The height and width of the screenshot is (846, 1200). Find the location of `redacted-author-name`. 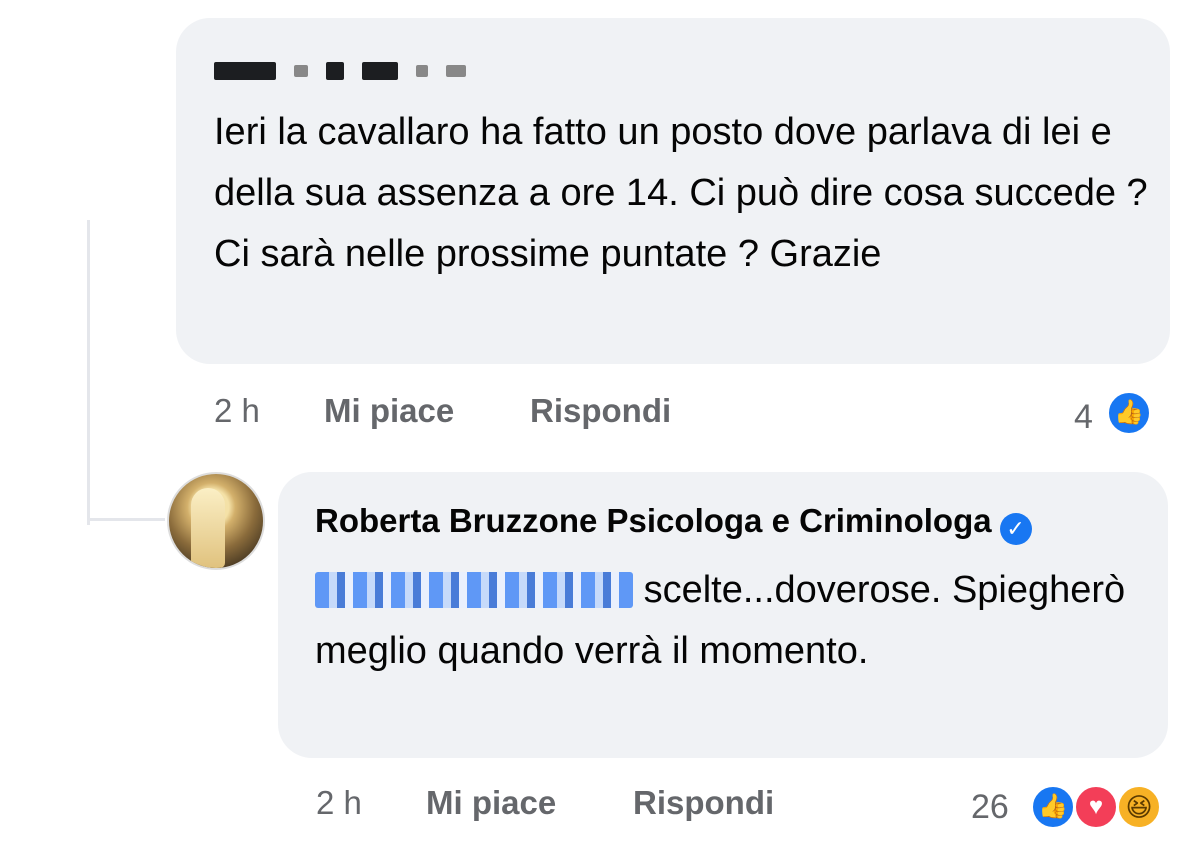

redacted-author-name is located at coordinates (349, 71).